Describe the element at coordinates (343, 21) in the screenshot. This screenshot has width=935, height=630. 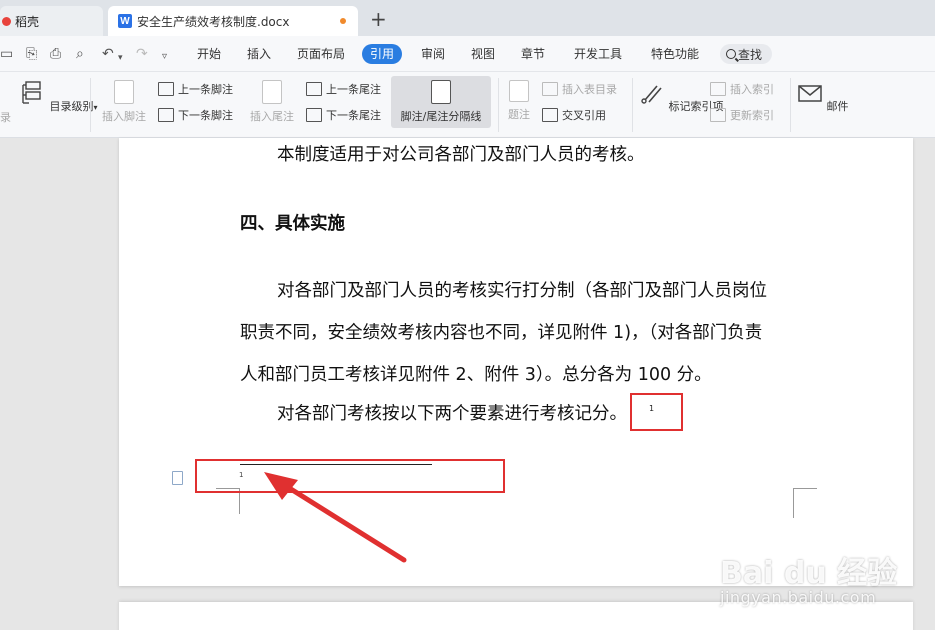
I see `unsaved-dot-icon` at that location.